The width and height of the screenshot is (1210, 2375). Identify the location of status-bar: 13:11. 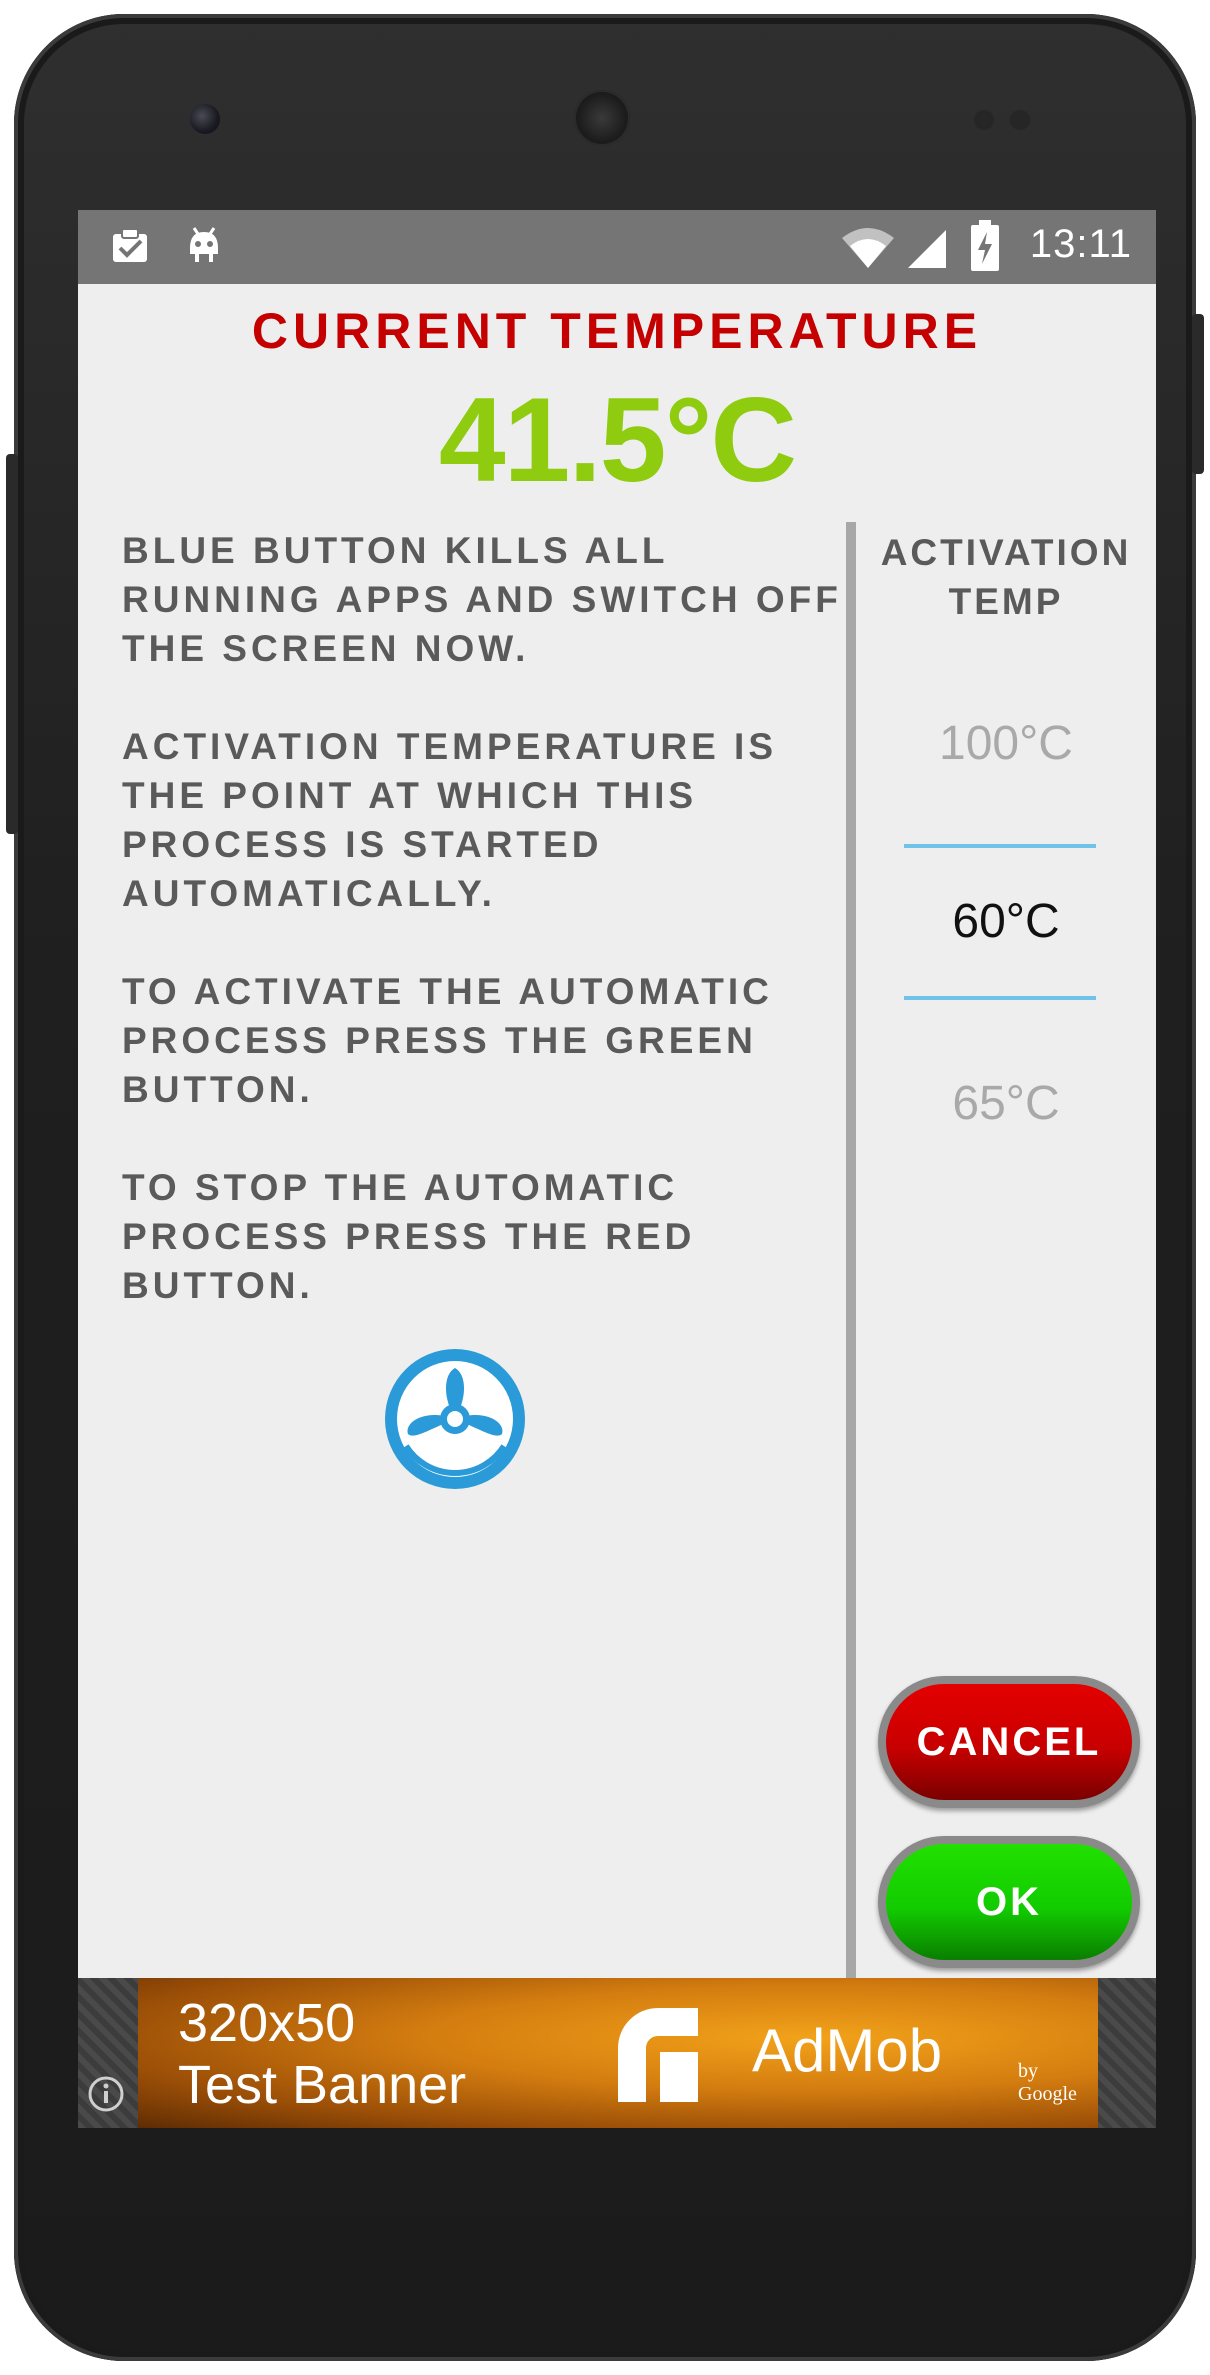
(617, 247).